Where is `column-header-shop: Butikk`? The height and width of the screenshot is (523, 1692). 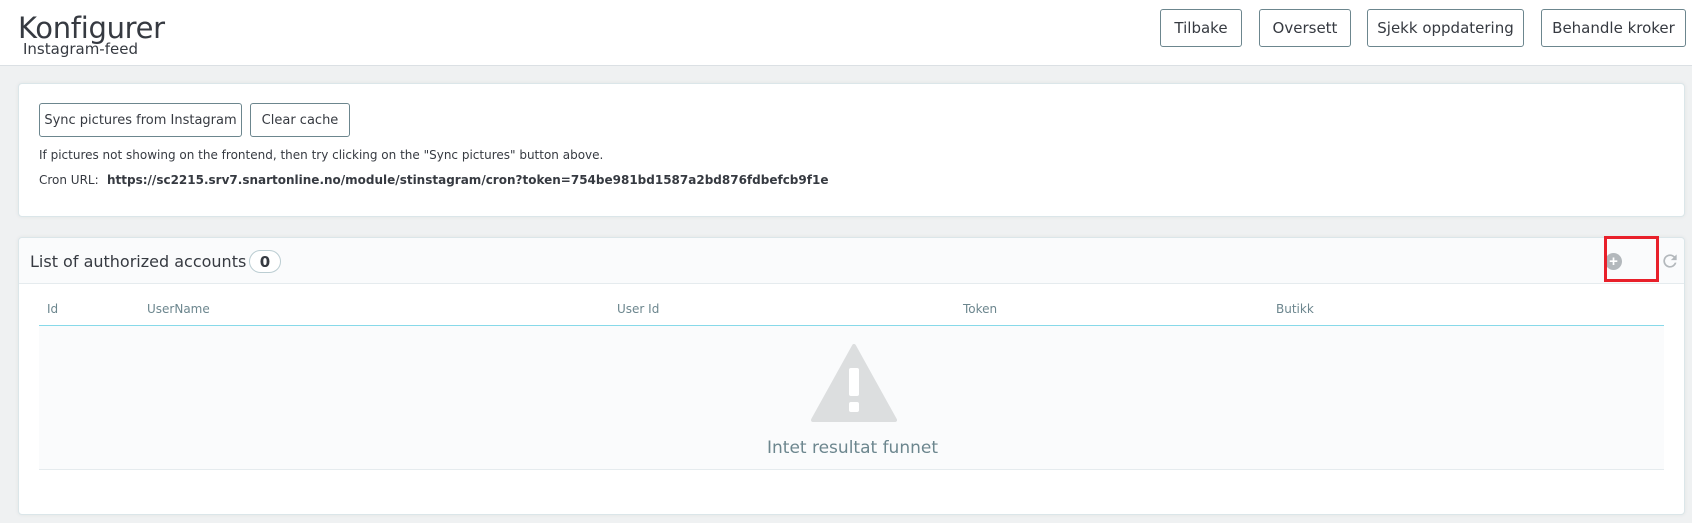
column-header-shop: Butikk is located at coordinates (1295, 309).